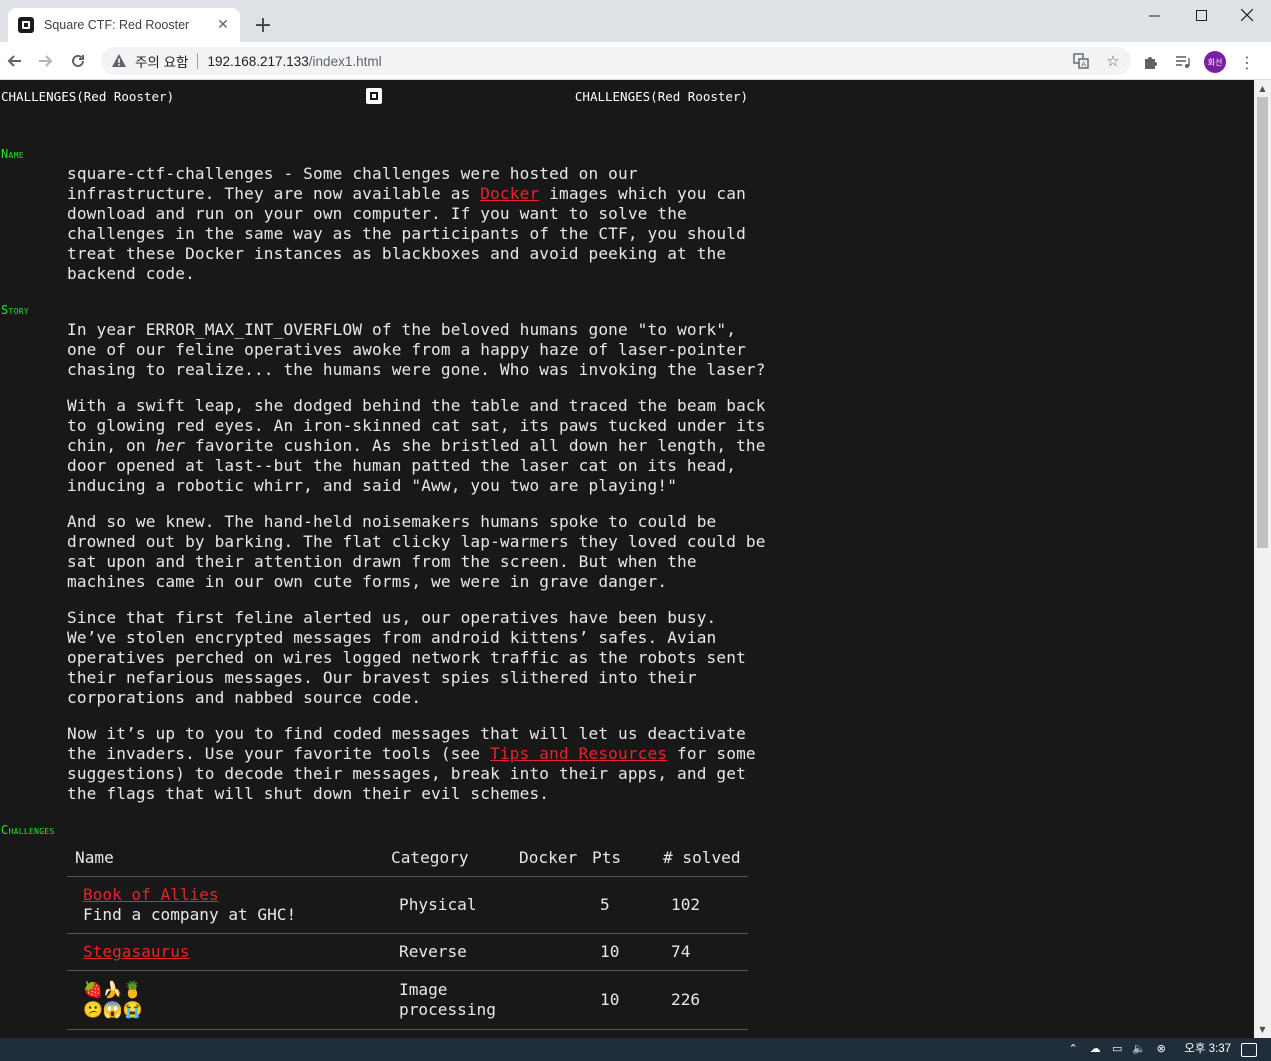  What do you see at coordinates (151, 894) in the screenshot?
I see `challenge-name-link: Book of Allies` at bounding box center [151, 894].